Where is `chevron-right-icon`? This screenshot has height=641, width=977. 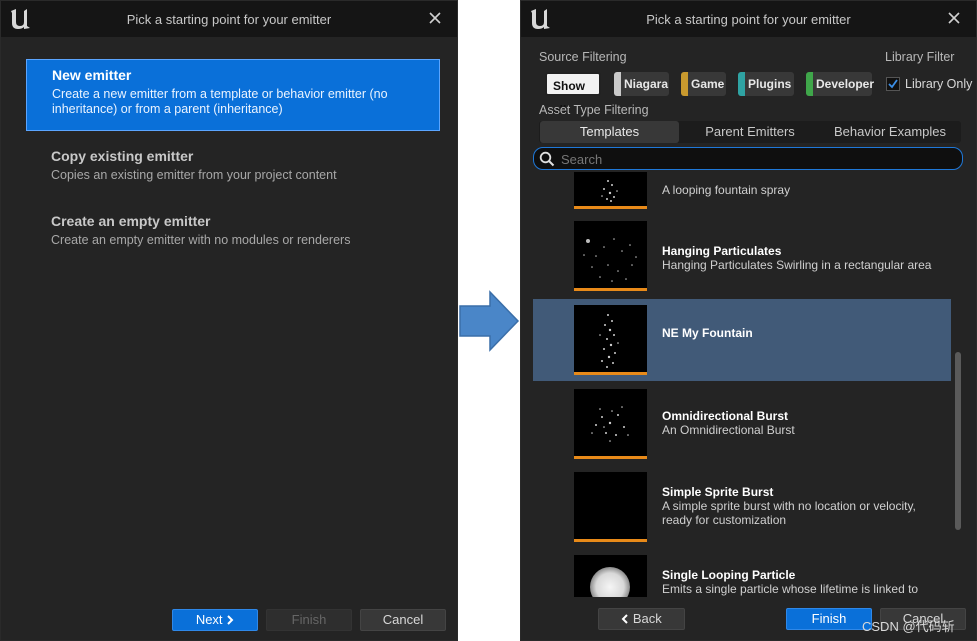 chevron-right-icon is located at coordinates (230, 620).